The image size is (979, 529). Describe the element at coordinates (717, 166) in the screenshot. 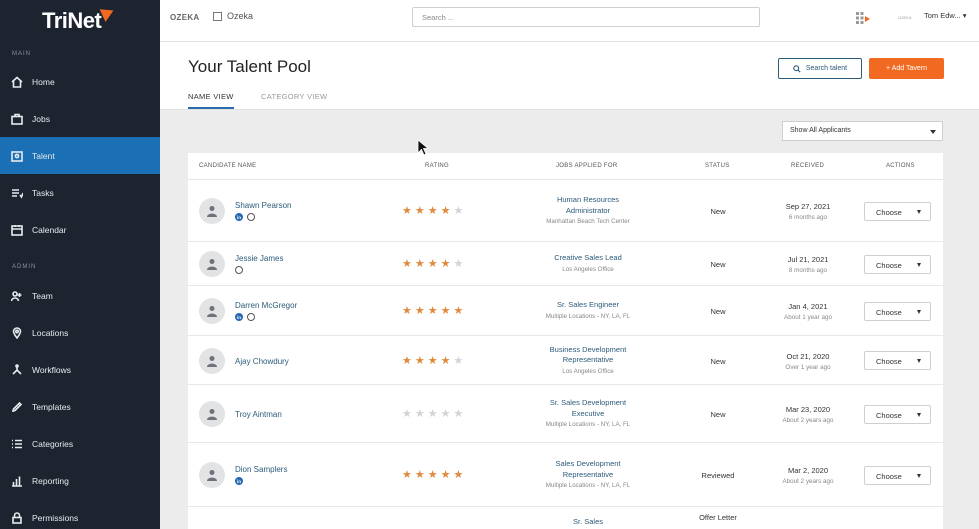

I see `col-status: STATUS` at that location.